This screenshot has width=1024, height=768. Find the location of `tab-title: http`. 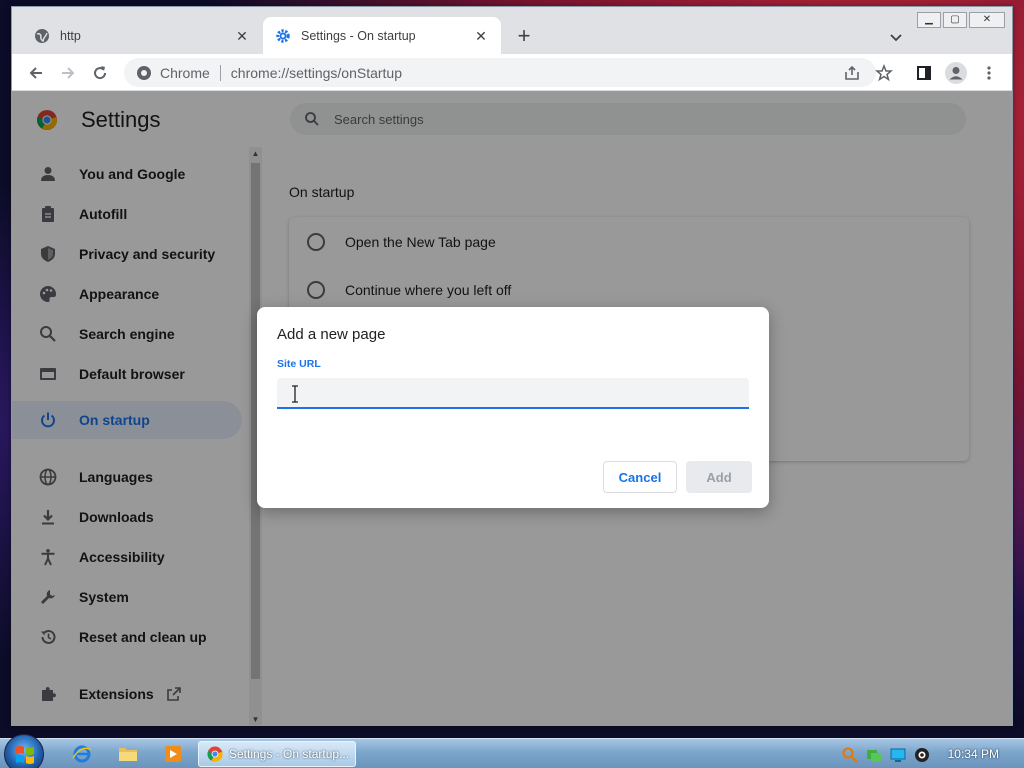

tab-title: http is located at coordinates (70, 35).